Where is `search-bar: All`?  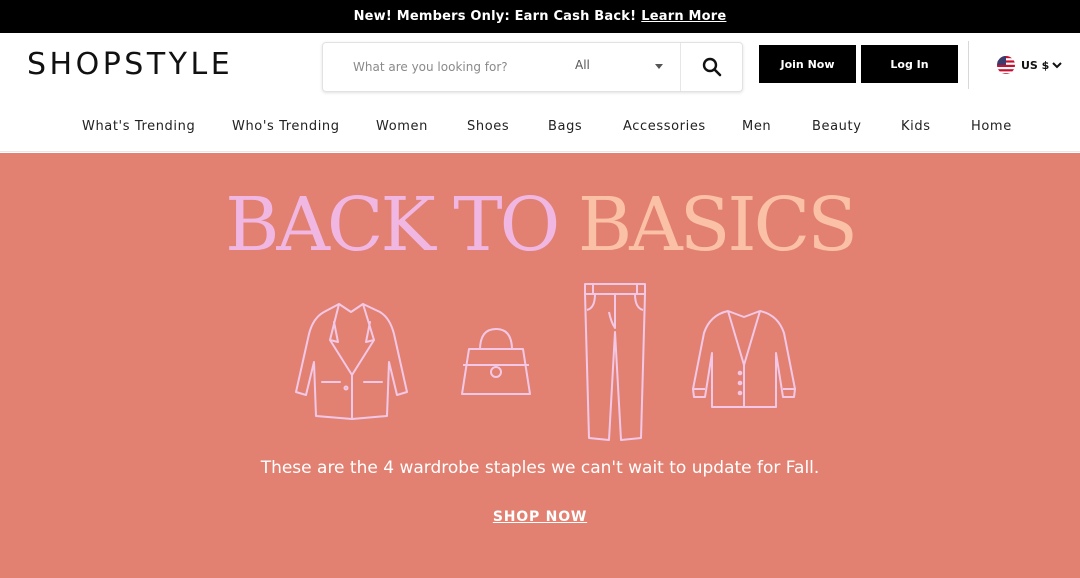 search-bar: All is located at coordinates (532, 67).